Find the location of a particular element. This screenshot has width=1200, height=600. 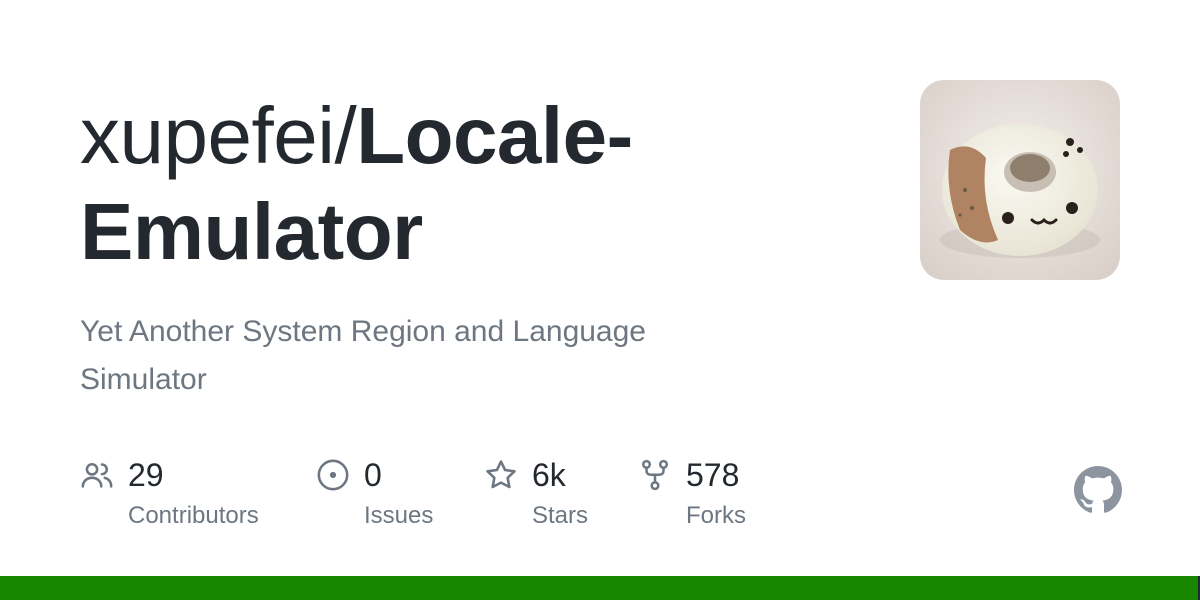

repo-forked-icon is located at coordinates (655, 475).